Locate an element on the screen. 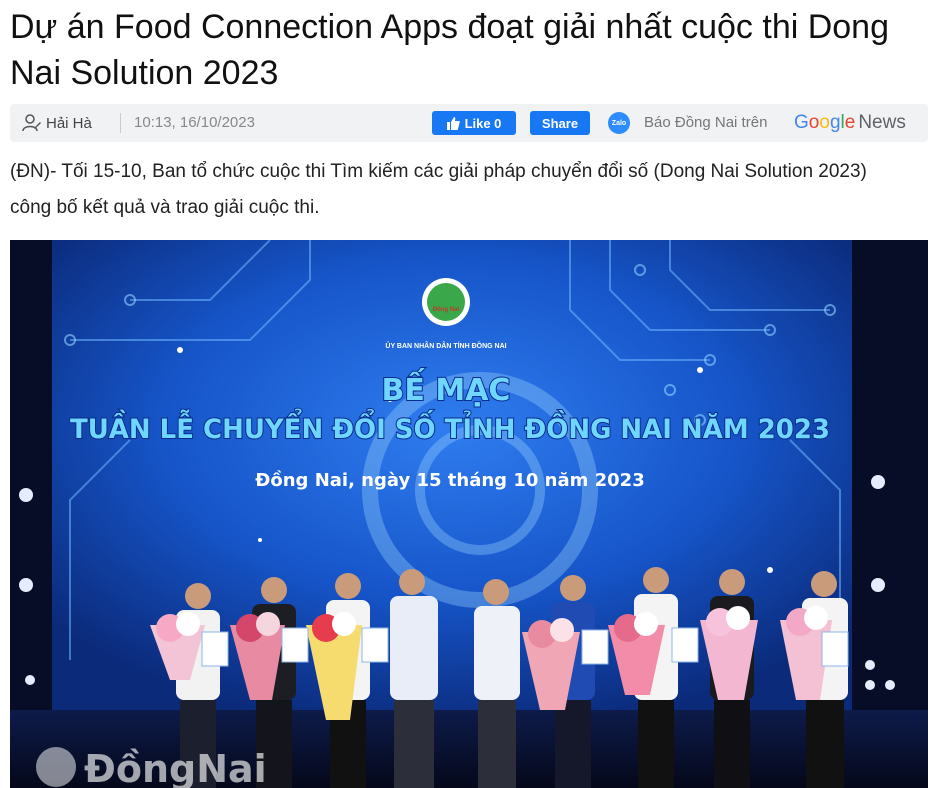  author-name: Hải Hà is located at coordinates (69, 123).